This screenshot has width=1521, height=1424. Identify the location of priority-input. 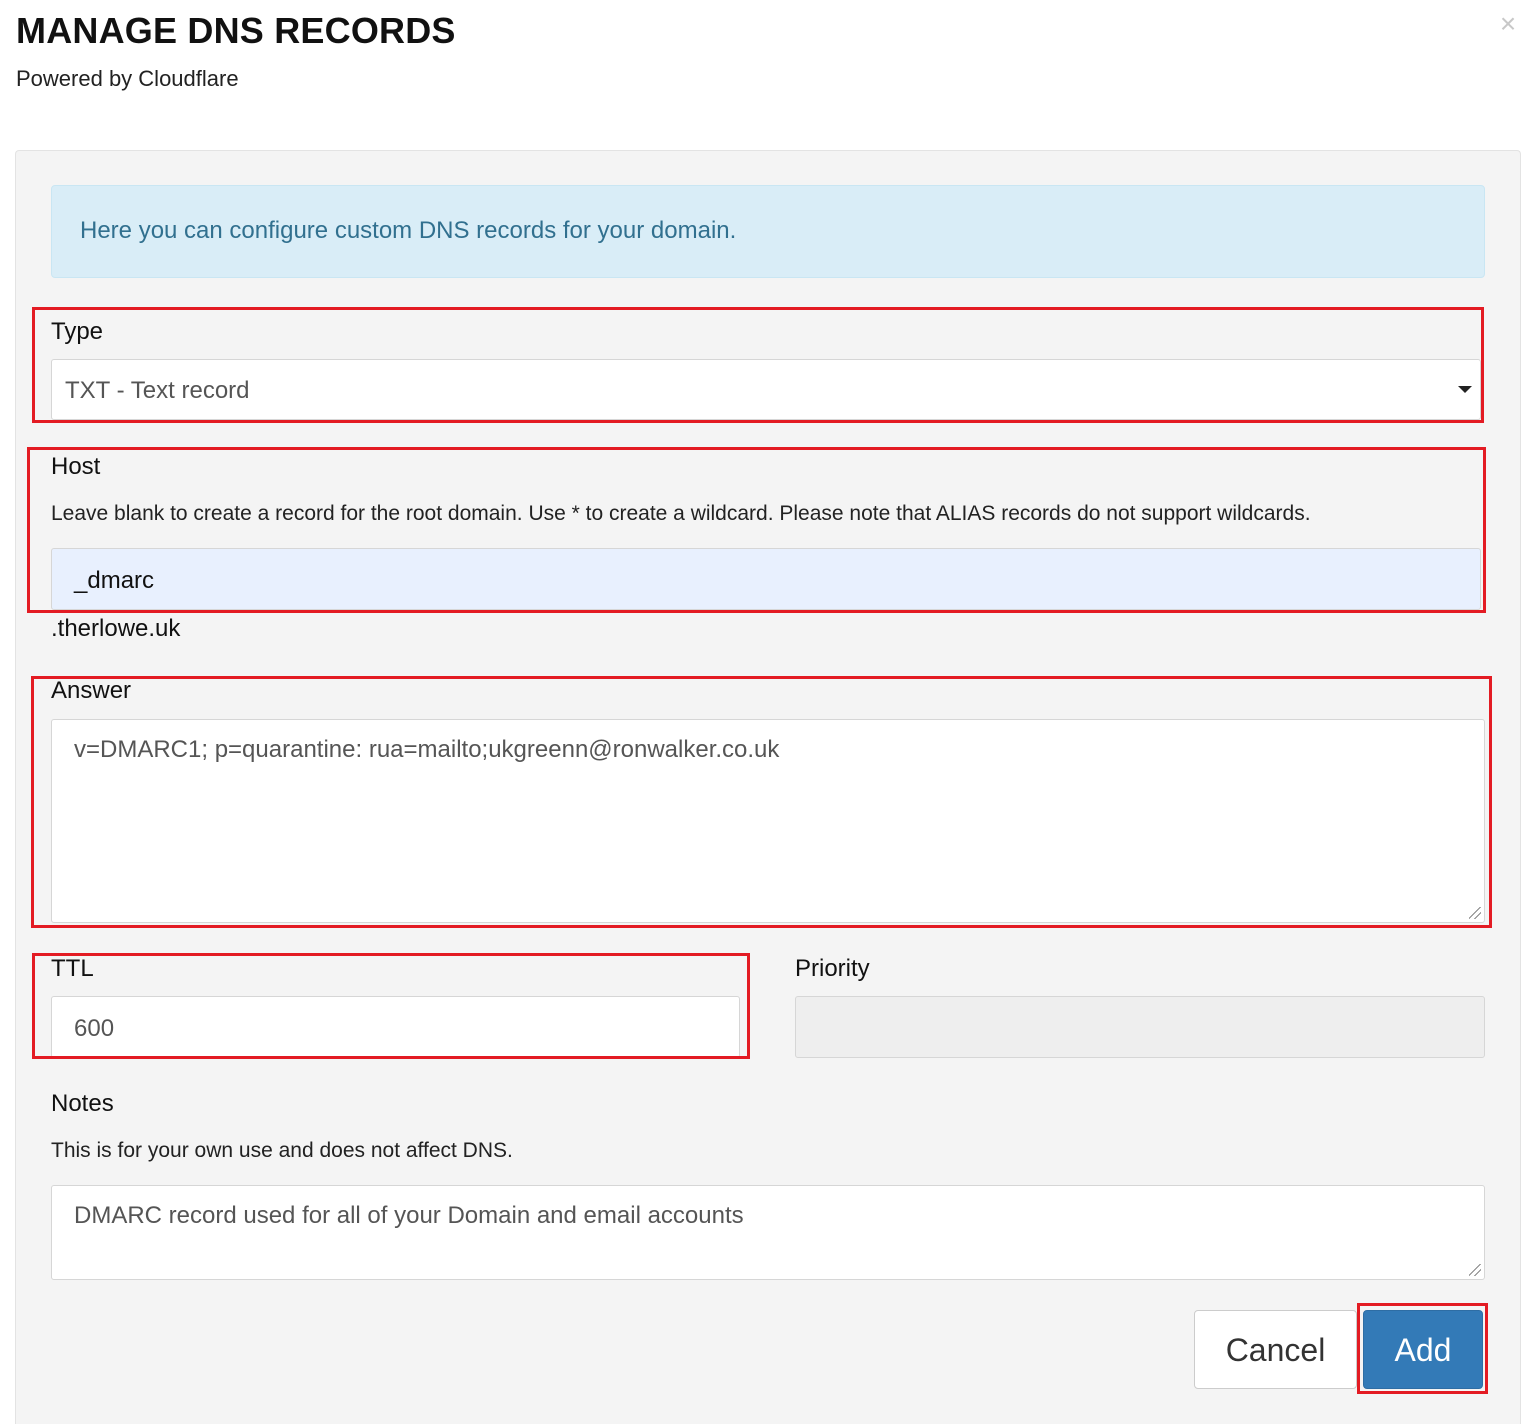
(1140, 1027).